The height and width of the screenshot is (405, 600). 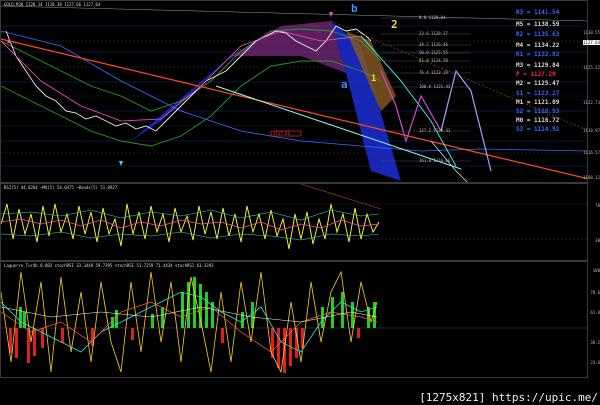 What do you see at coordinates (538, 102) in the screenshot?
I see `pivot-level-label: M1 = 1121.09` at bounding box center [538, 102].